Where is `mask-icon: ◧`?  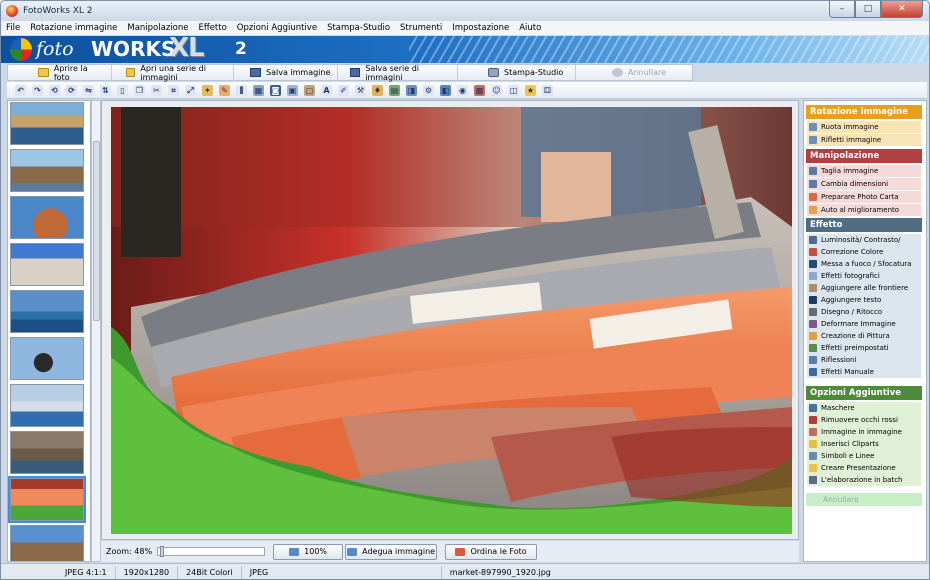
mask-icon: ◧ is located at coordinates (445, 90).